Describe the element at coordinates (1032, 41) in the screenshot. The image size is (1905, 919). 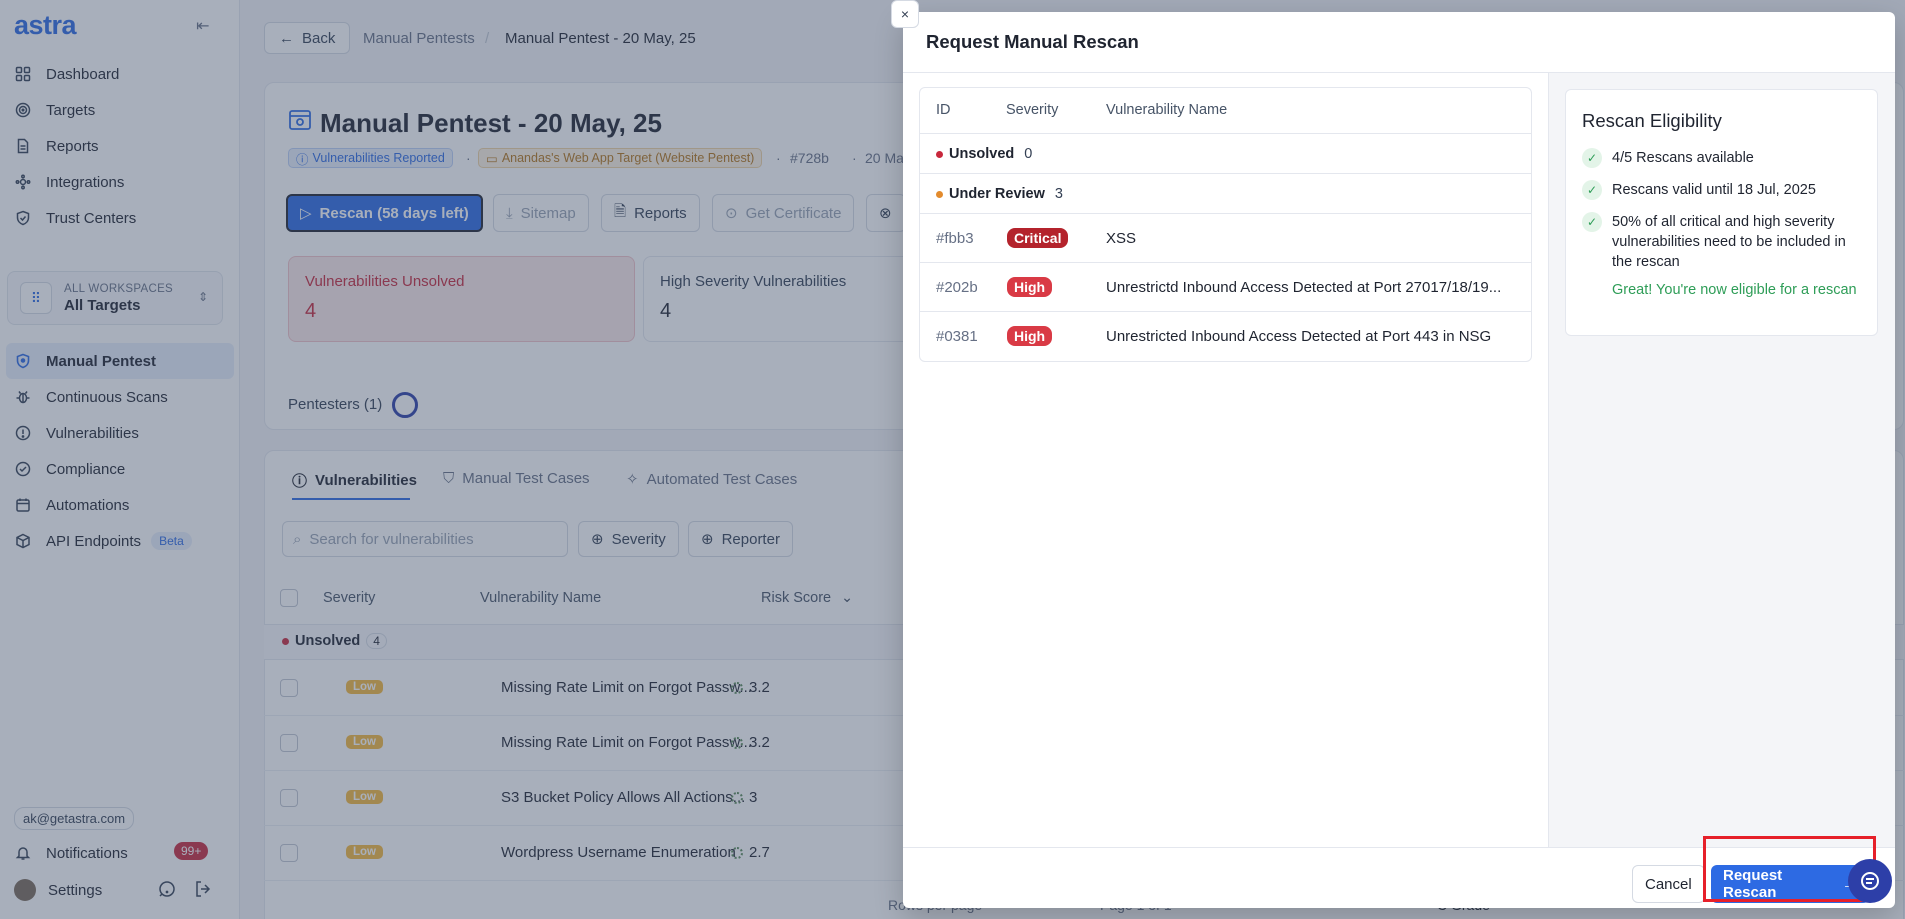
I see `modal-title: Request Manual Rescan` at that location.